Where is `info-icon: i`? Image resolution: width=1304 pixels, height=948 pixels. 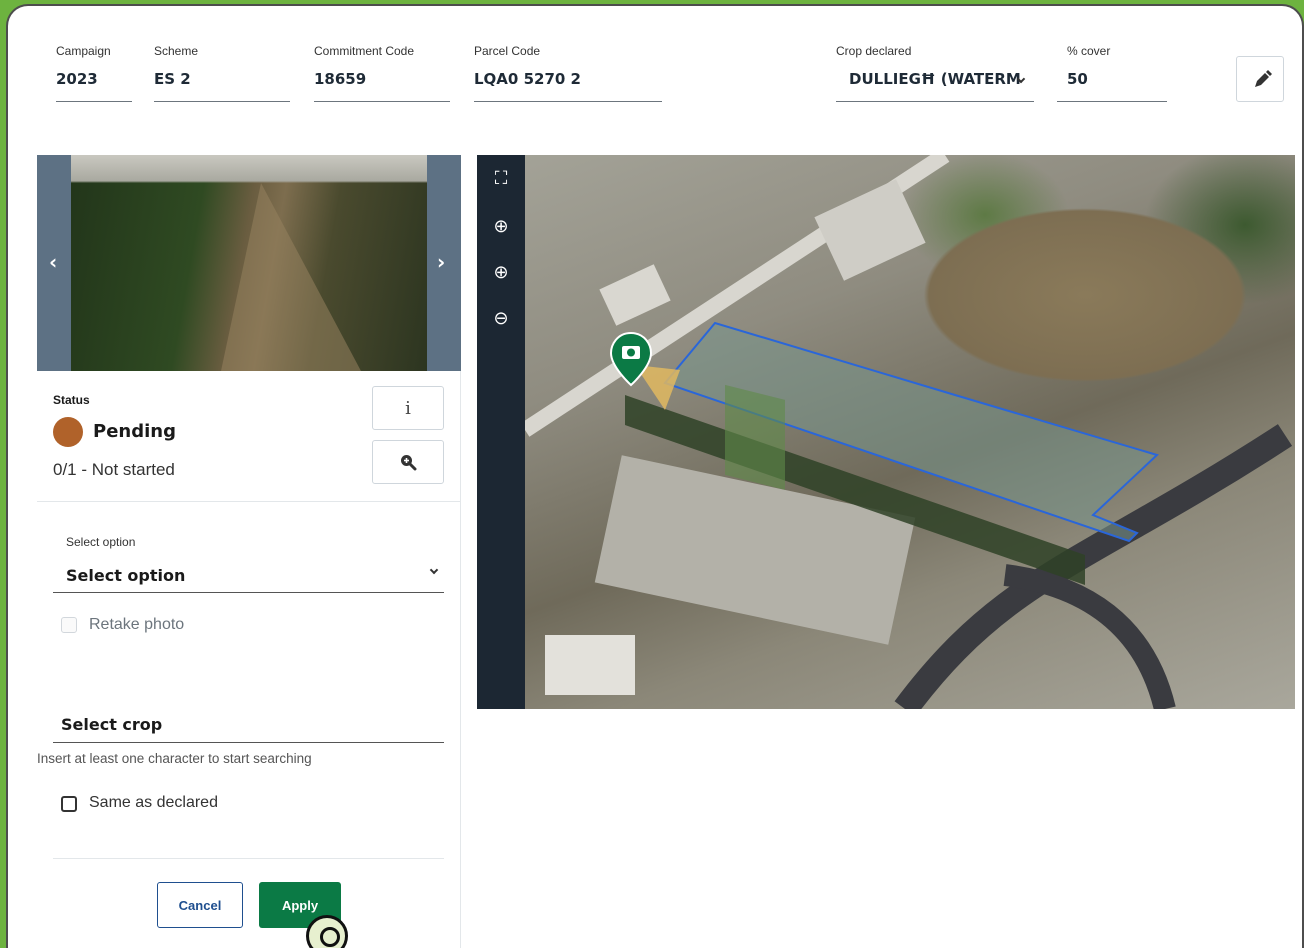
info-icon: i is located at coordinates (408, 408).